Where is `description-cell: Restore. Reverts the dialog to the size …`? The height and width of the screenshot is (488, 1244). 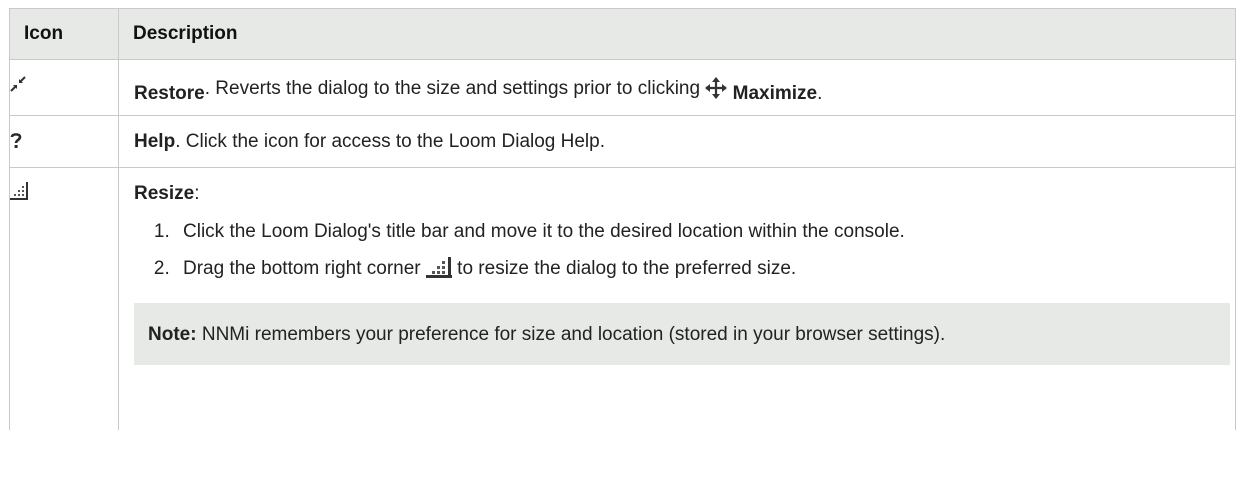
description-cell: Restore. Reverts the dialog to the size … is located at coordinates (677, 87).